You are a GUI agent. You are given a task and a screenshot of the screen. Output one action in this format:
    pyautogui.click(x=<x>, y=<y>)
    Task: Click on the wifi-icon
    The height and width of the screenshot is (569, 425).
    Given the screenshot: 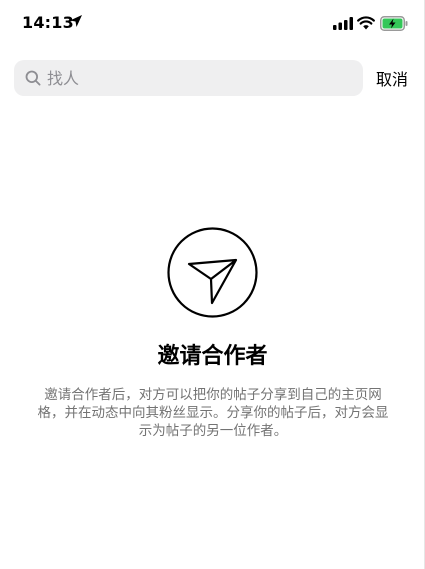 What is the action you would take?
    pyautogui.click(x=366, y=23)
    